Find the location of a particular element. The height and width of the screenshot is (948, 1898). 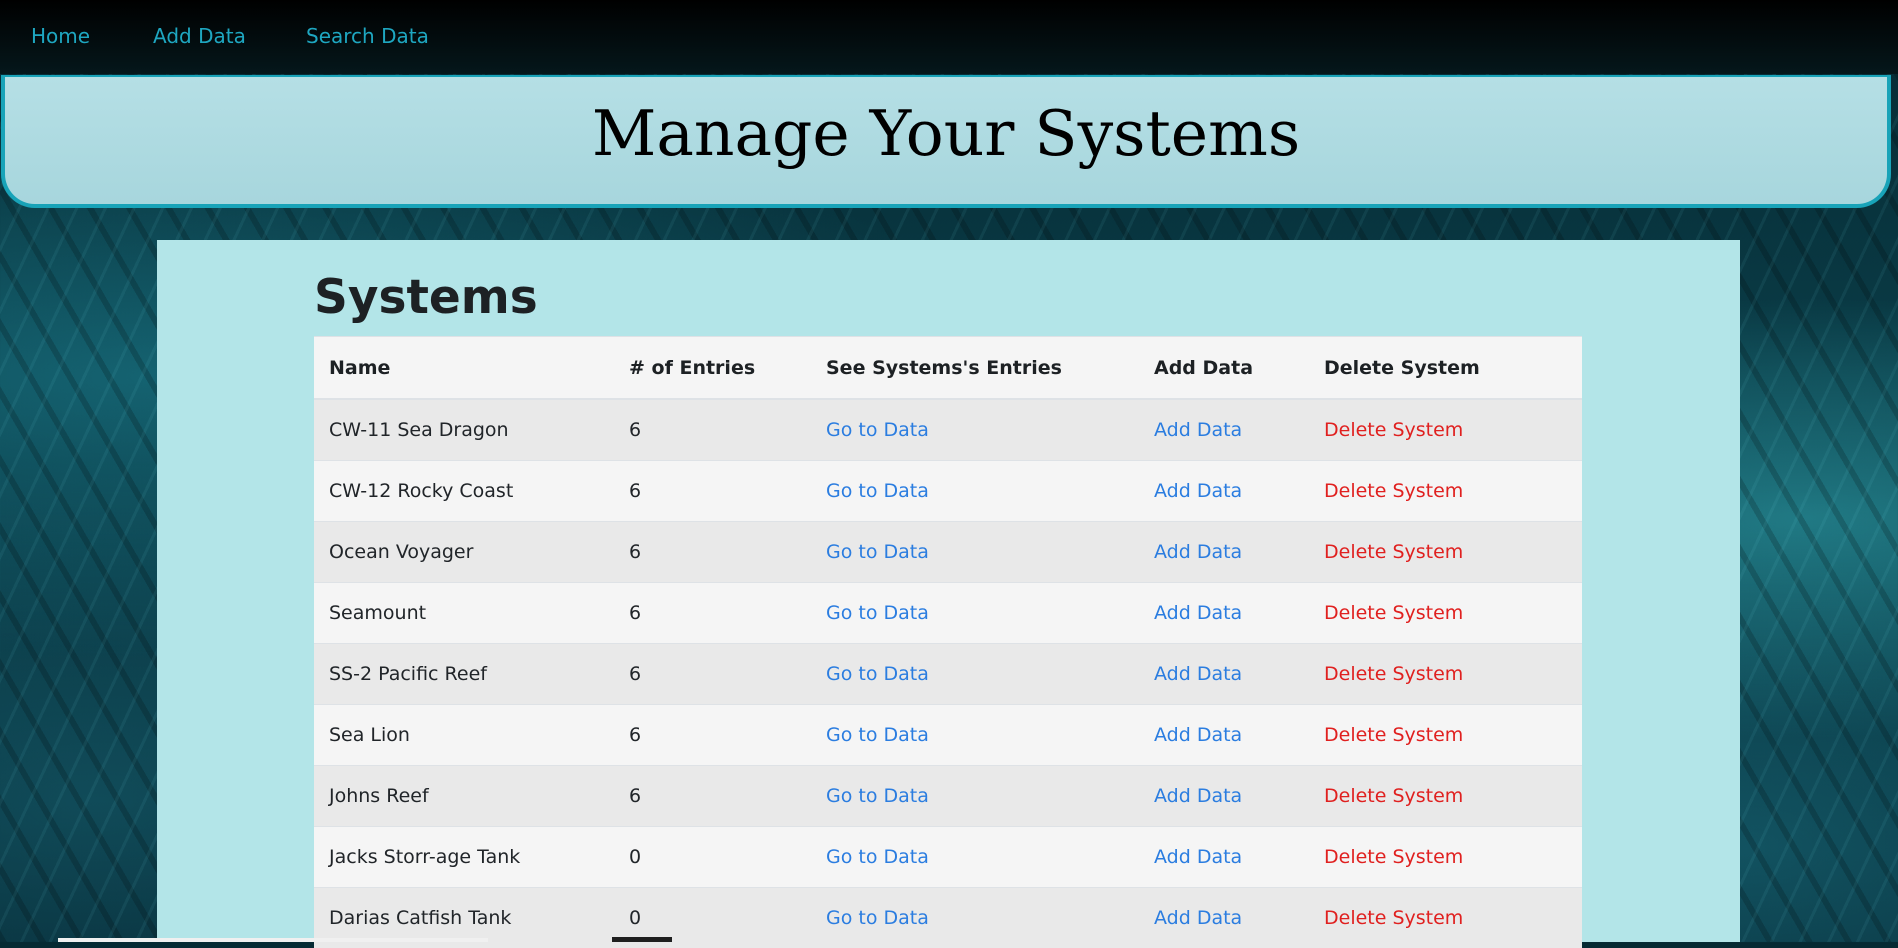

system-name: Seamount is located at coordinates (464, 613).